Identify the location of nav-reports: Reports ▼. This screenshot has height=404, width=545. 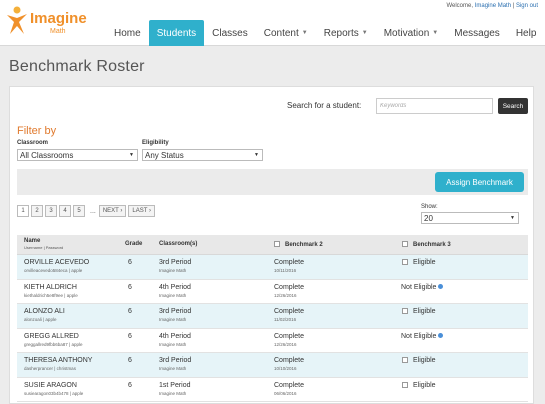
(346, 33).